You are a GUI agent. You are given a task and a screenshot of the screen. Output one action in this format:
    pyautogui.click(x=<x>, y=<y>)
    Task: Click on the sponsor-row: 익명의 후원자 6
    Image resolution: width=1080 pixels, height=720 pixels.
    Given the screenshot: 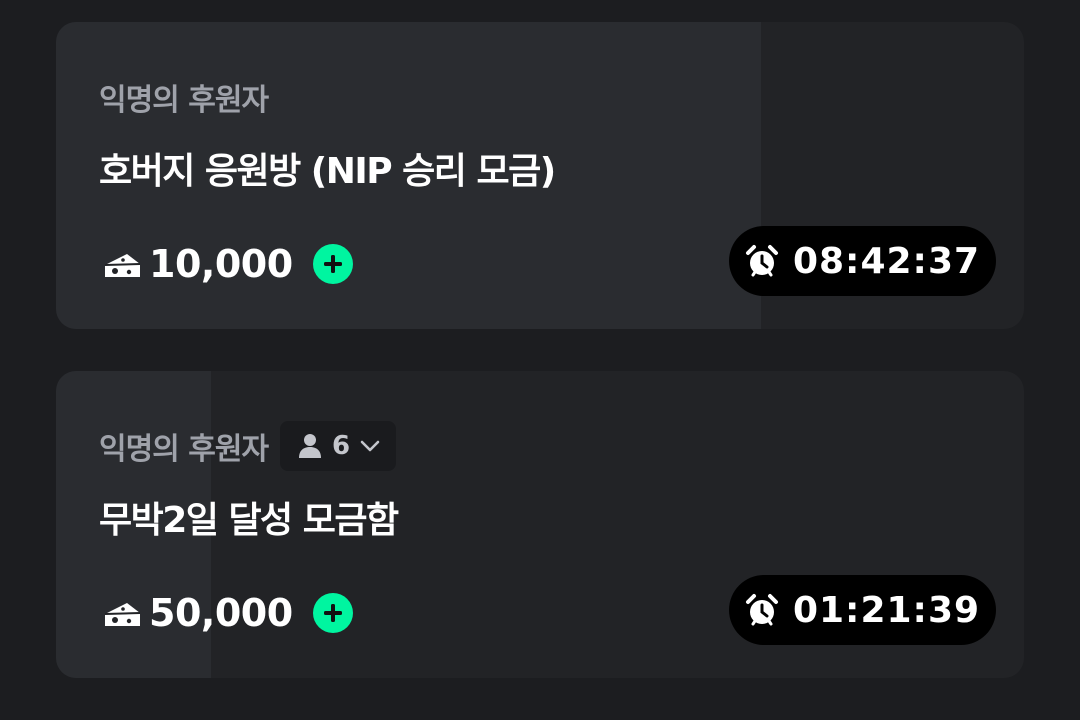 What is the action you would take?
    pyautogui.click(x=248, y=446)
    